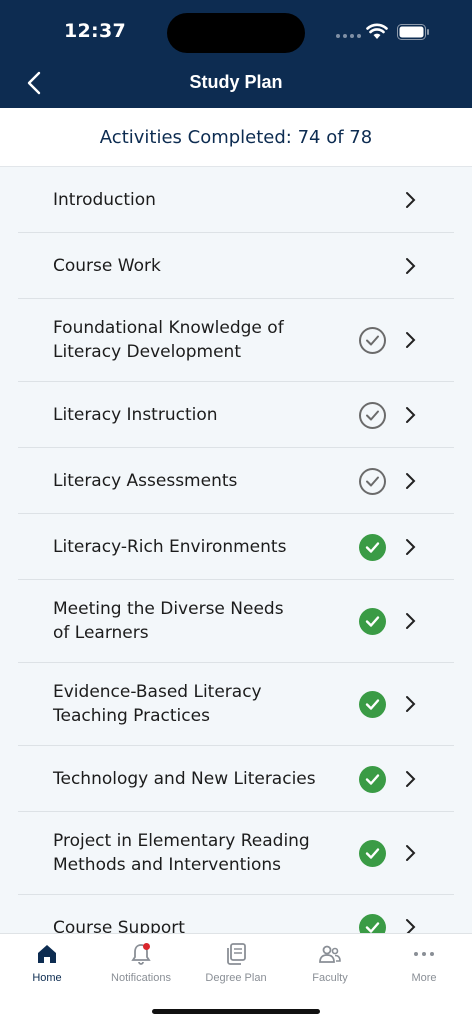 The height and width of the screenshot is (1024, 472). I want to click on list-item-literacy-assessments: Literacy Assessments, so click(236, 481).